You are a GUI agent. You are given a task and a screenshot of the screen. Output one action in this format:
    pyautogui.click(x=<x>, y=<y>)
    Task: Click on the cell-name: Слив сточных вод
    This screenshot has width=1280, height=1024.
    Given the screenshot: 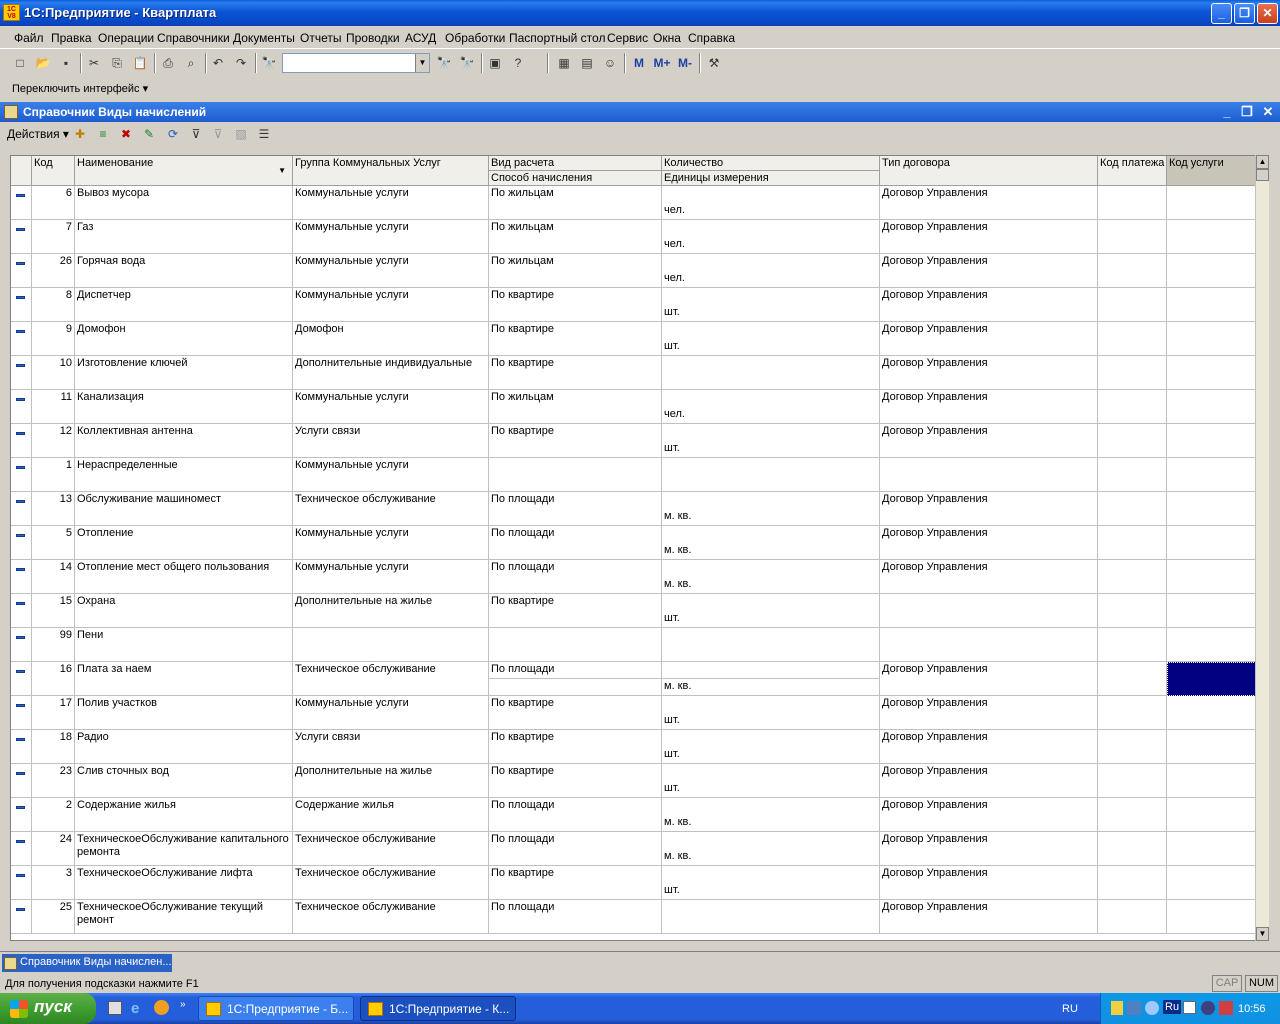 What is the action you would take?
    pyautogui.click(x=184, y=781)
    